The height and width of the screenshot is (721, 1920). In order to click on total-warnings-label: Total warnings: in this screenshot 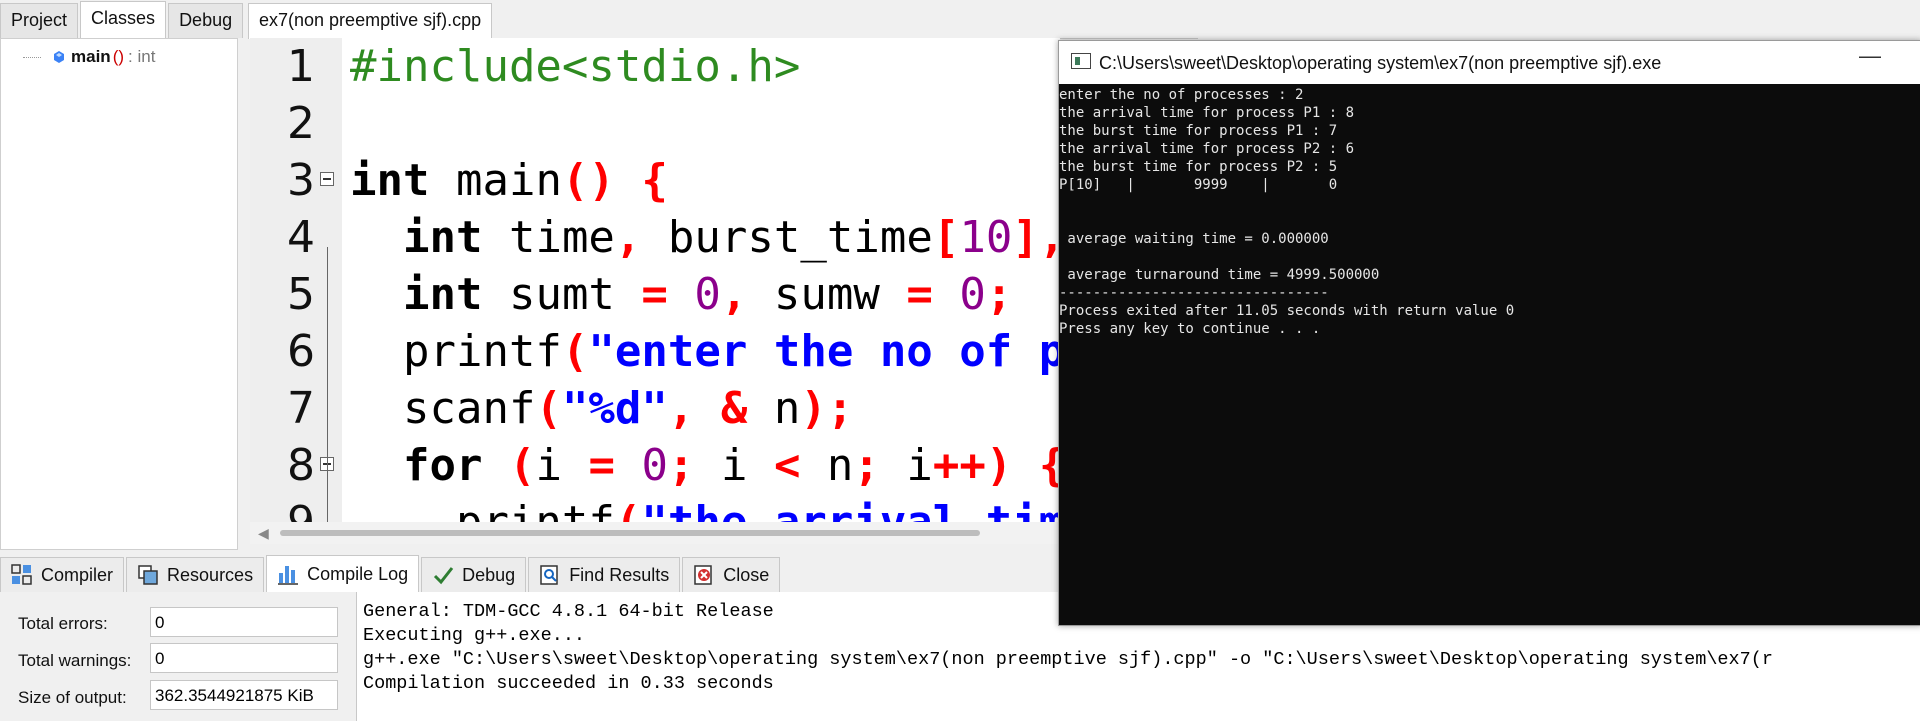, I will do `click(75, 660)`.